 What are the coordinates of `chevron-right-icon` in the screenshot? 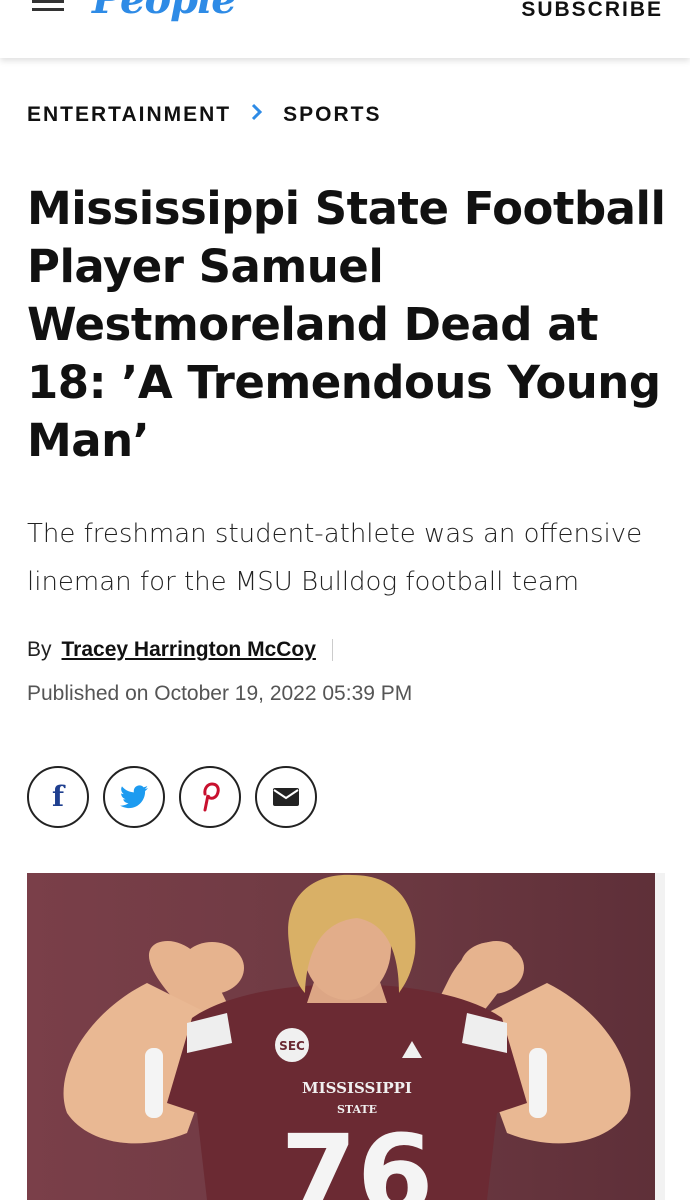 It's located at (257, 115).